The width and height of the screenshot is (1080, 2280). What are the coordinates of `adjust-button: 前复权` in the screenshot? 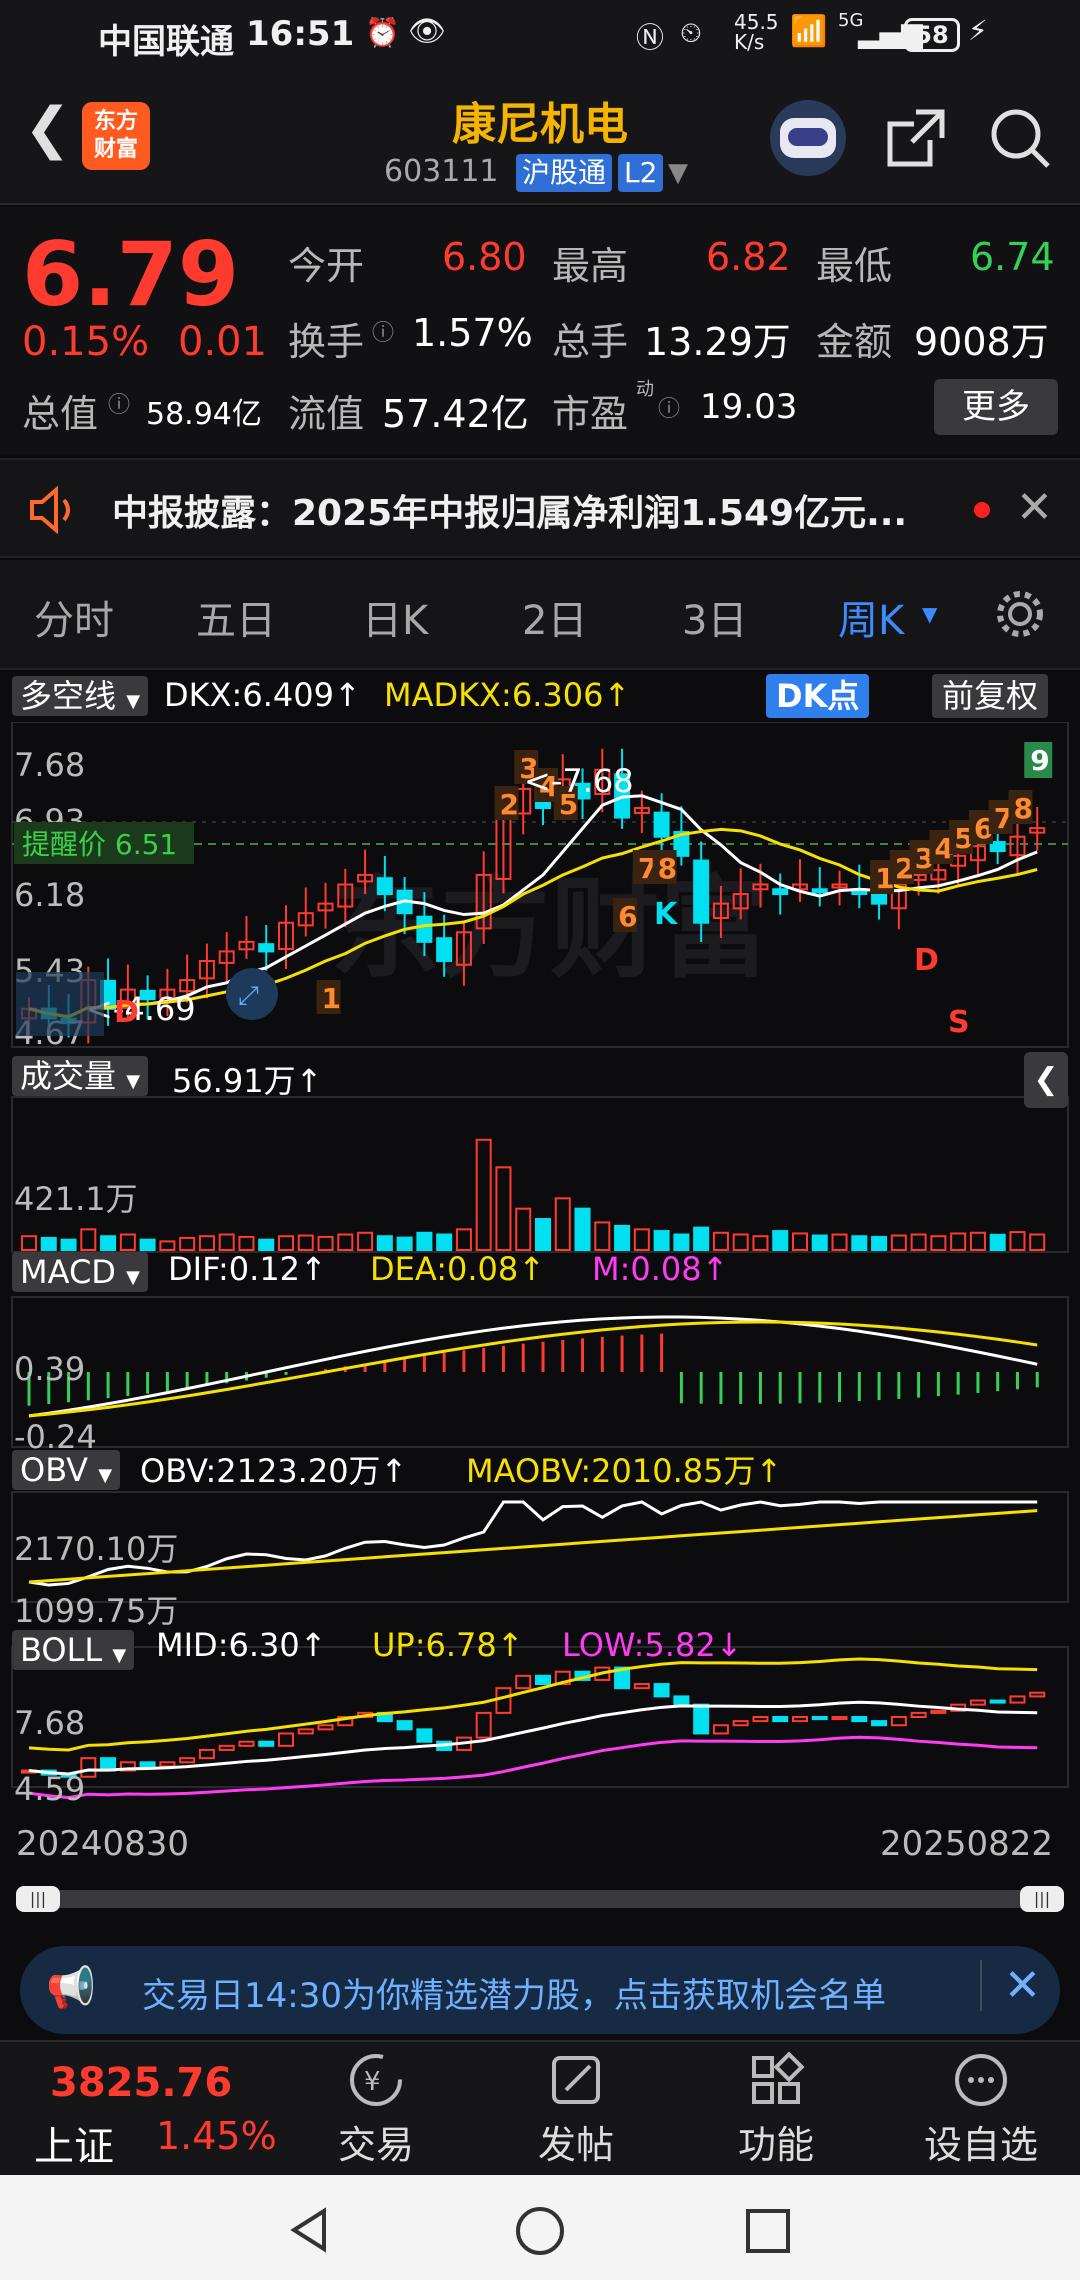 It's located at (990, 696).